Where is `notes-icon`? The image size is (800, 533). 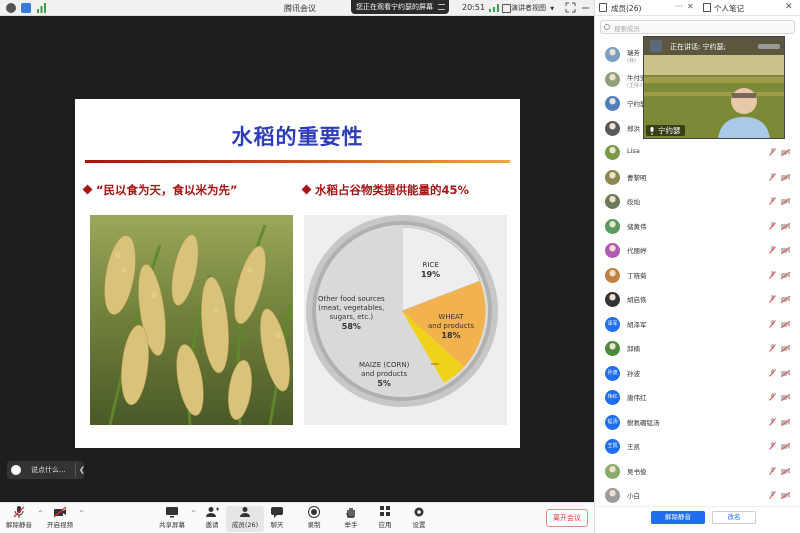 notes-icon is located at coordinates (707, 7).